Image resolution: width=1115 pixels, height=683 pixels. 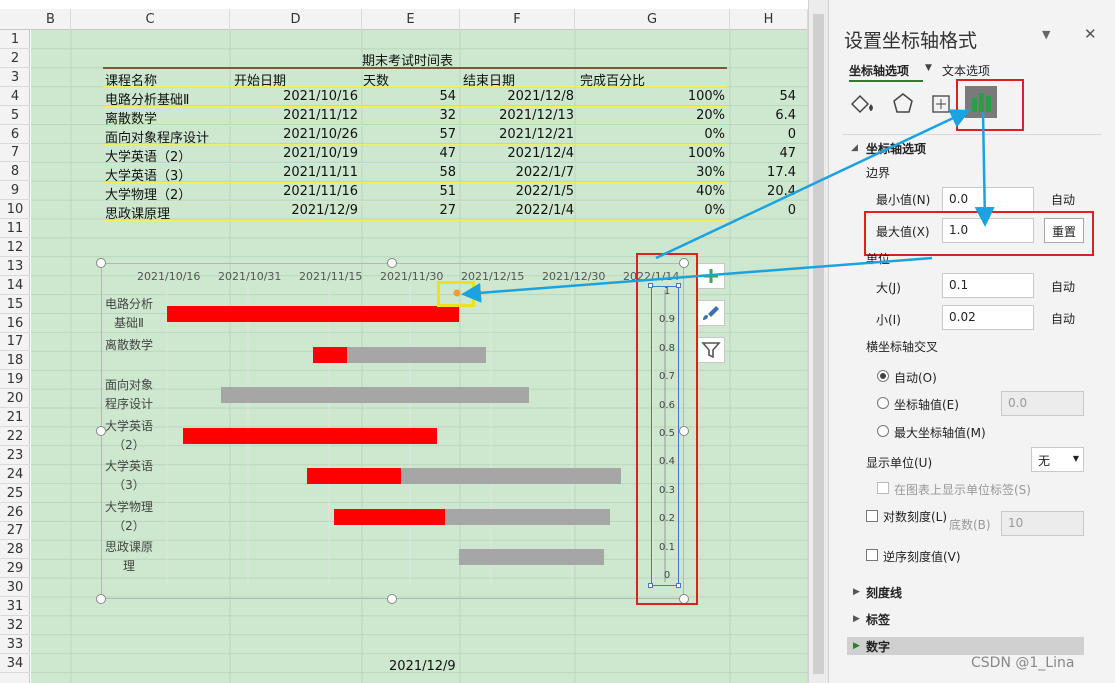 What do you see at coordinates (872, 555) in the screenshot?
I see `reverse-checkbox` at bounding box center [872, 555].